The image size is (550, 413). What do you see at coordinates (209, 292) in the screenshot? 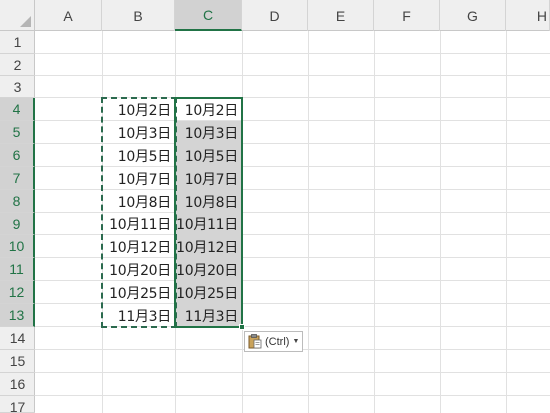
I see `cell-c12: 10月25日` at bounding box center [209, 292].